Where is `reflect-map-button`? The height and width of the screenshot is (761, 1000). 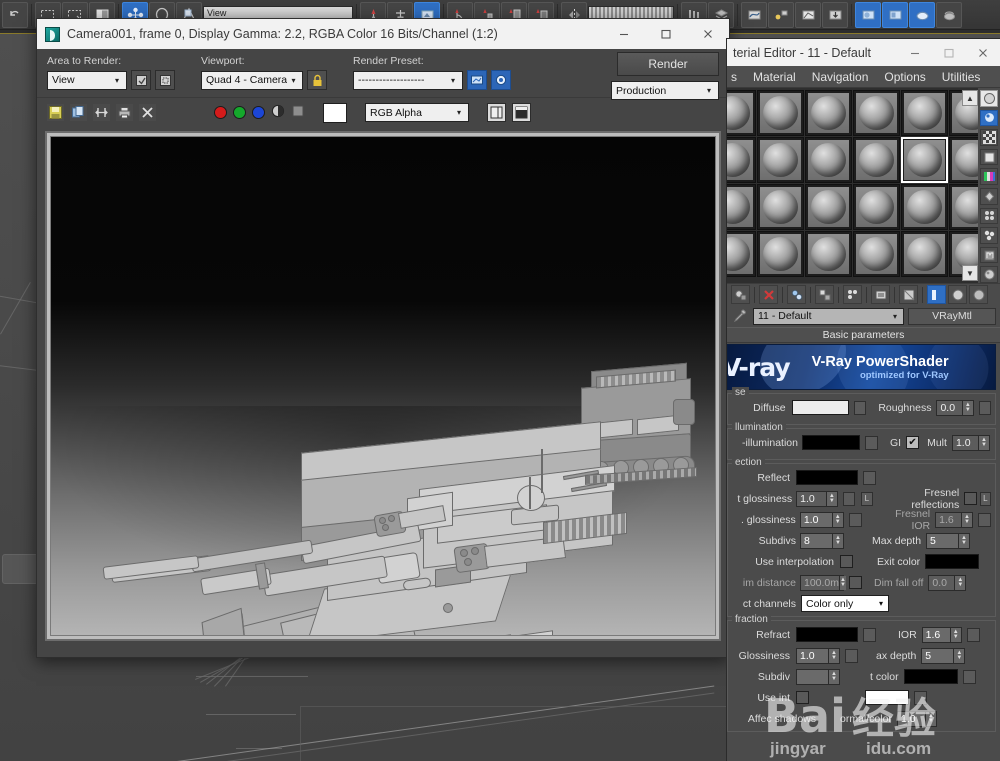
reflect-map-button is located at coordinates (869, 477).